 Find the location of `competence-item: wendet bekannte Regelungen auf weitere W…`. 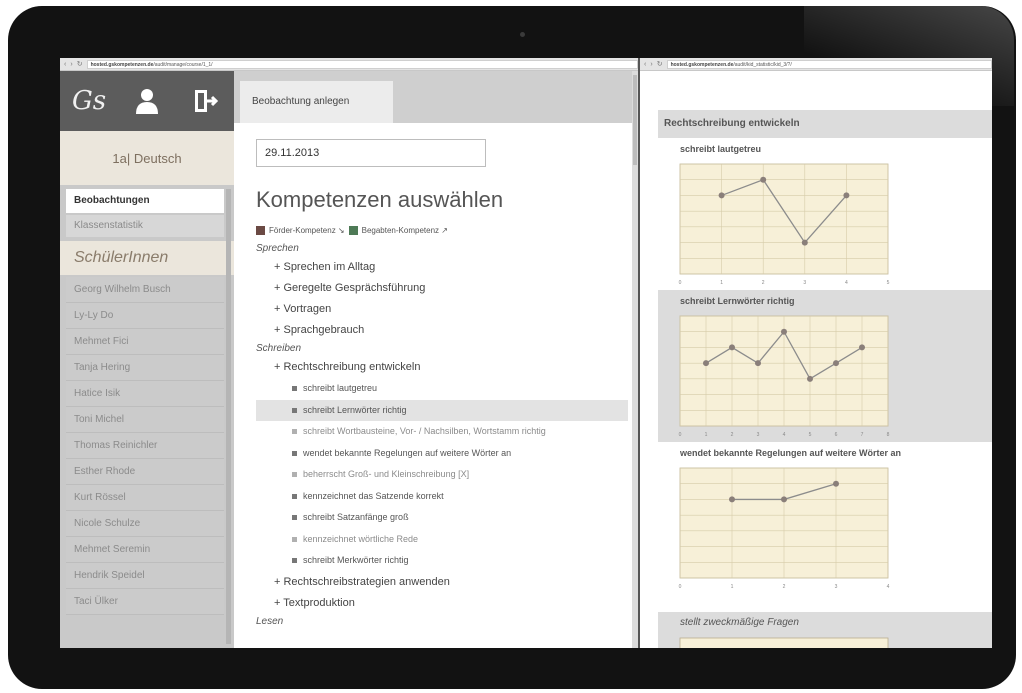

competence-item: wendet bekannte Regelungen auf weitere W… is located at coordinates (442, 454).